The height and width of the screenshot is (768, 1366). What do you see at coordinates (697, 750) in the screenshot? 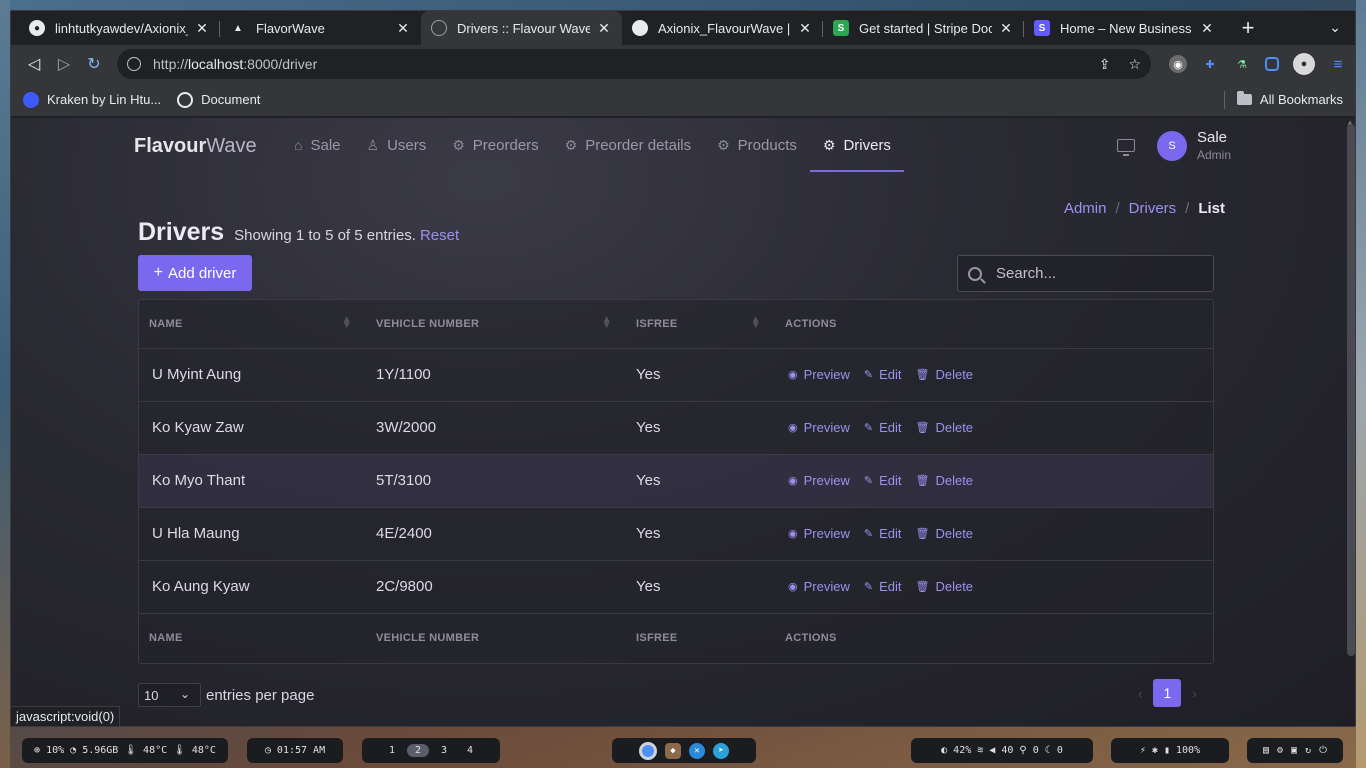
I see `vscode-icon: ✕` at bounding box center [697, 750].